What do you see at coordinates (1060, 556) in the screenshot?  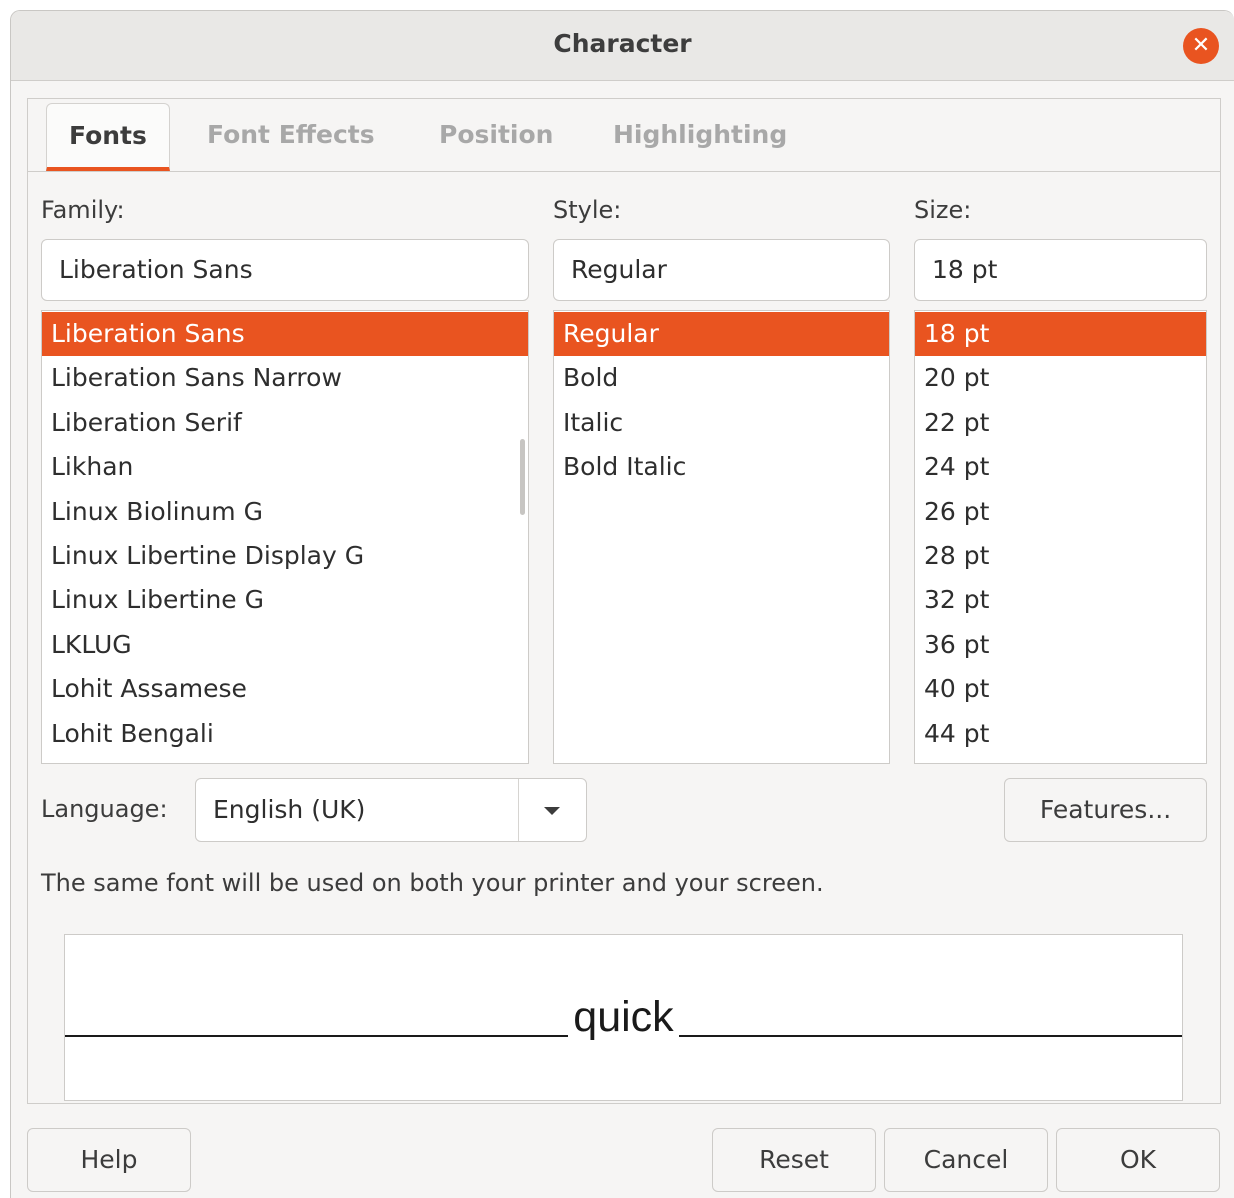 I see `size-list-item: 28 pt` at bounding box center [1060, 556].